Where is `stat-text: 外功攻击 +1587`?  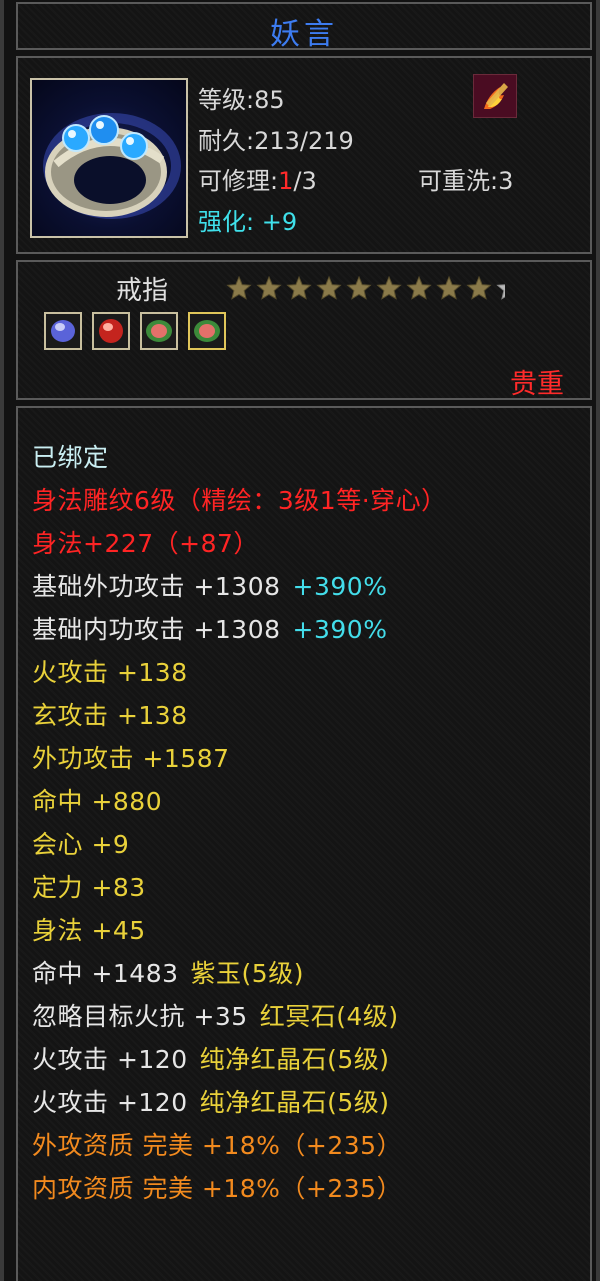 stat-text: 外功攻击 +1587 is located at coordinates (131, 758).